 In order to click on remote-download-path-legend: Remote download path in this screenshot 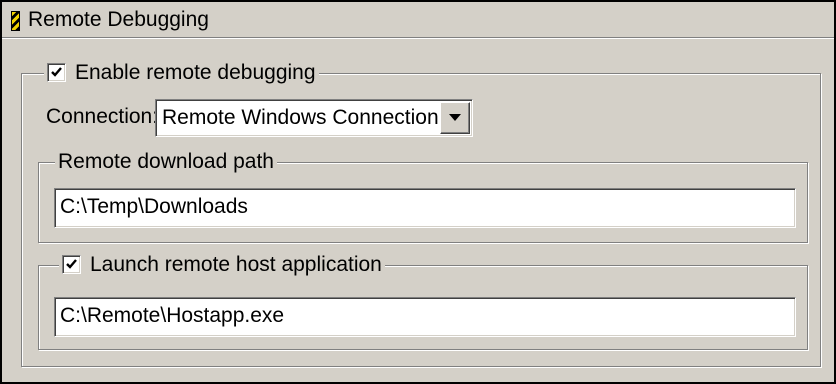, I will do `click(166, 162)`.